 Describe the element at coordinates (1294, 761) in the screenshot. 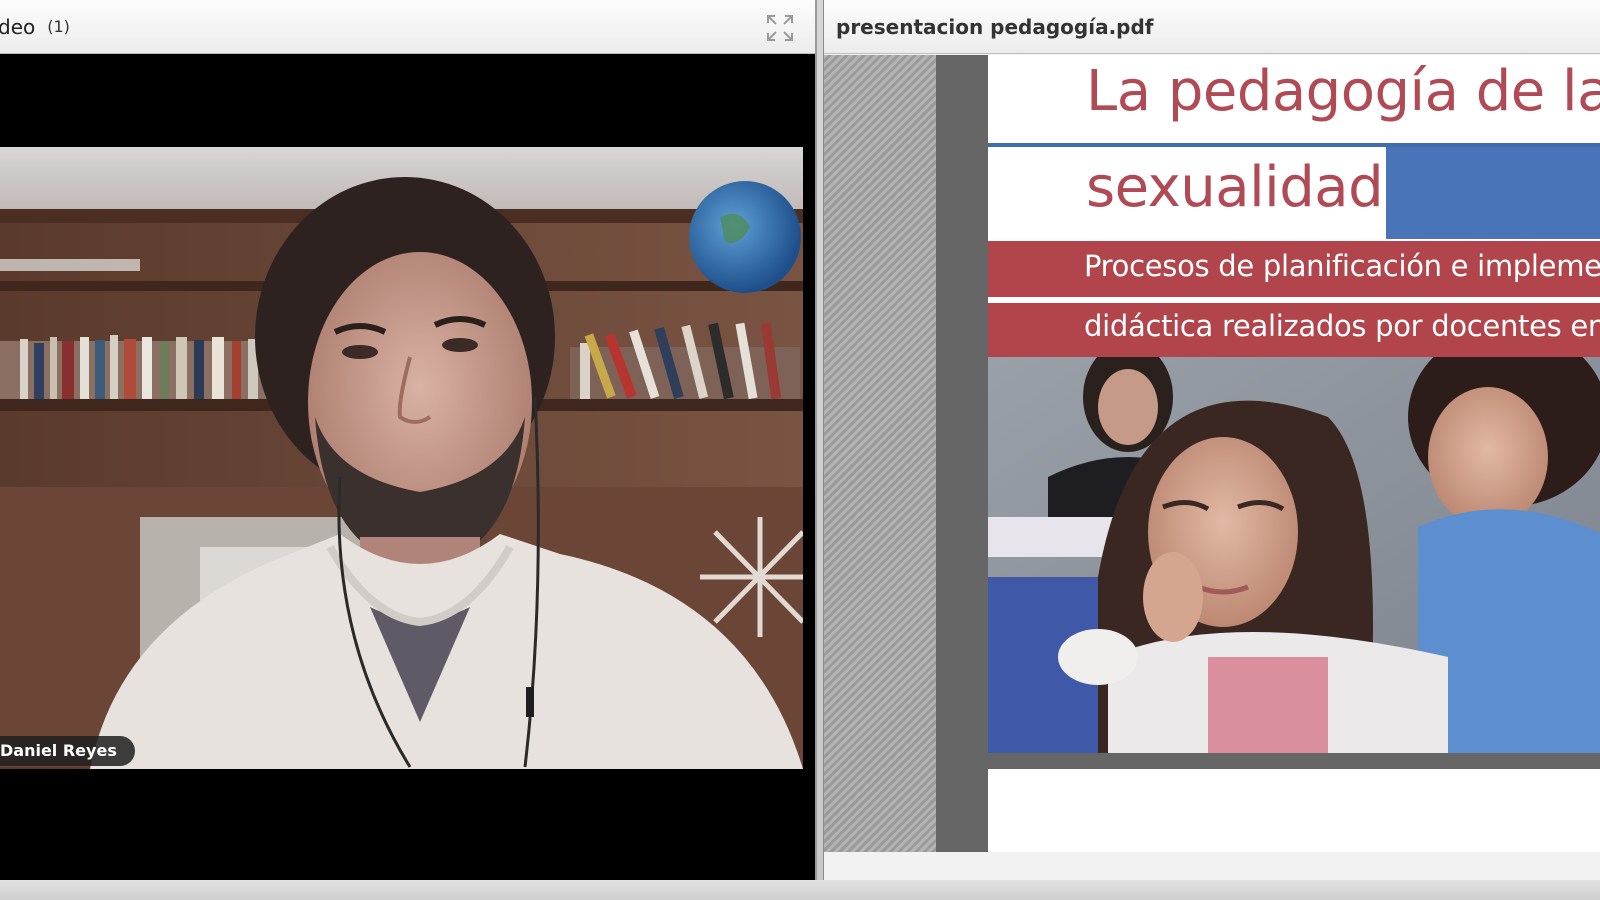

I see `page-break` at that location.